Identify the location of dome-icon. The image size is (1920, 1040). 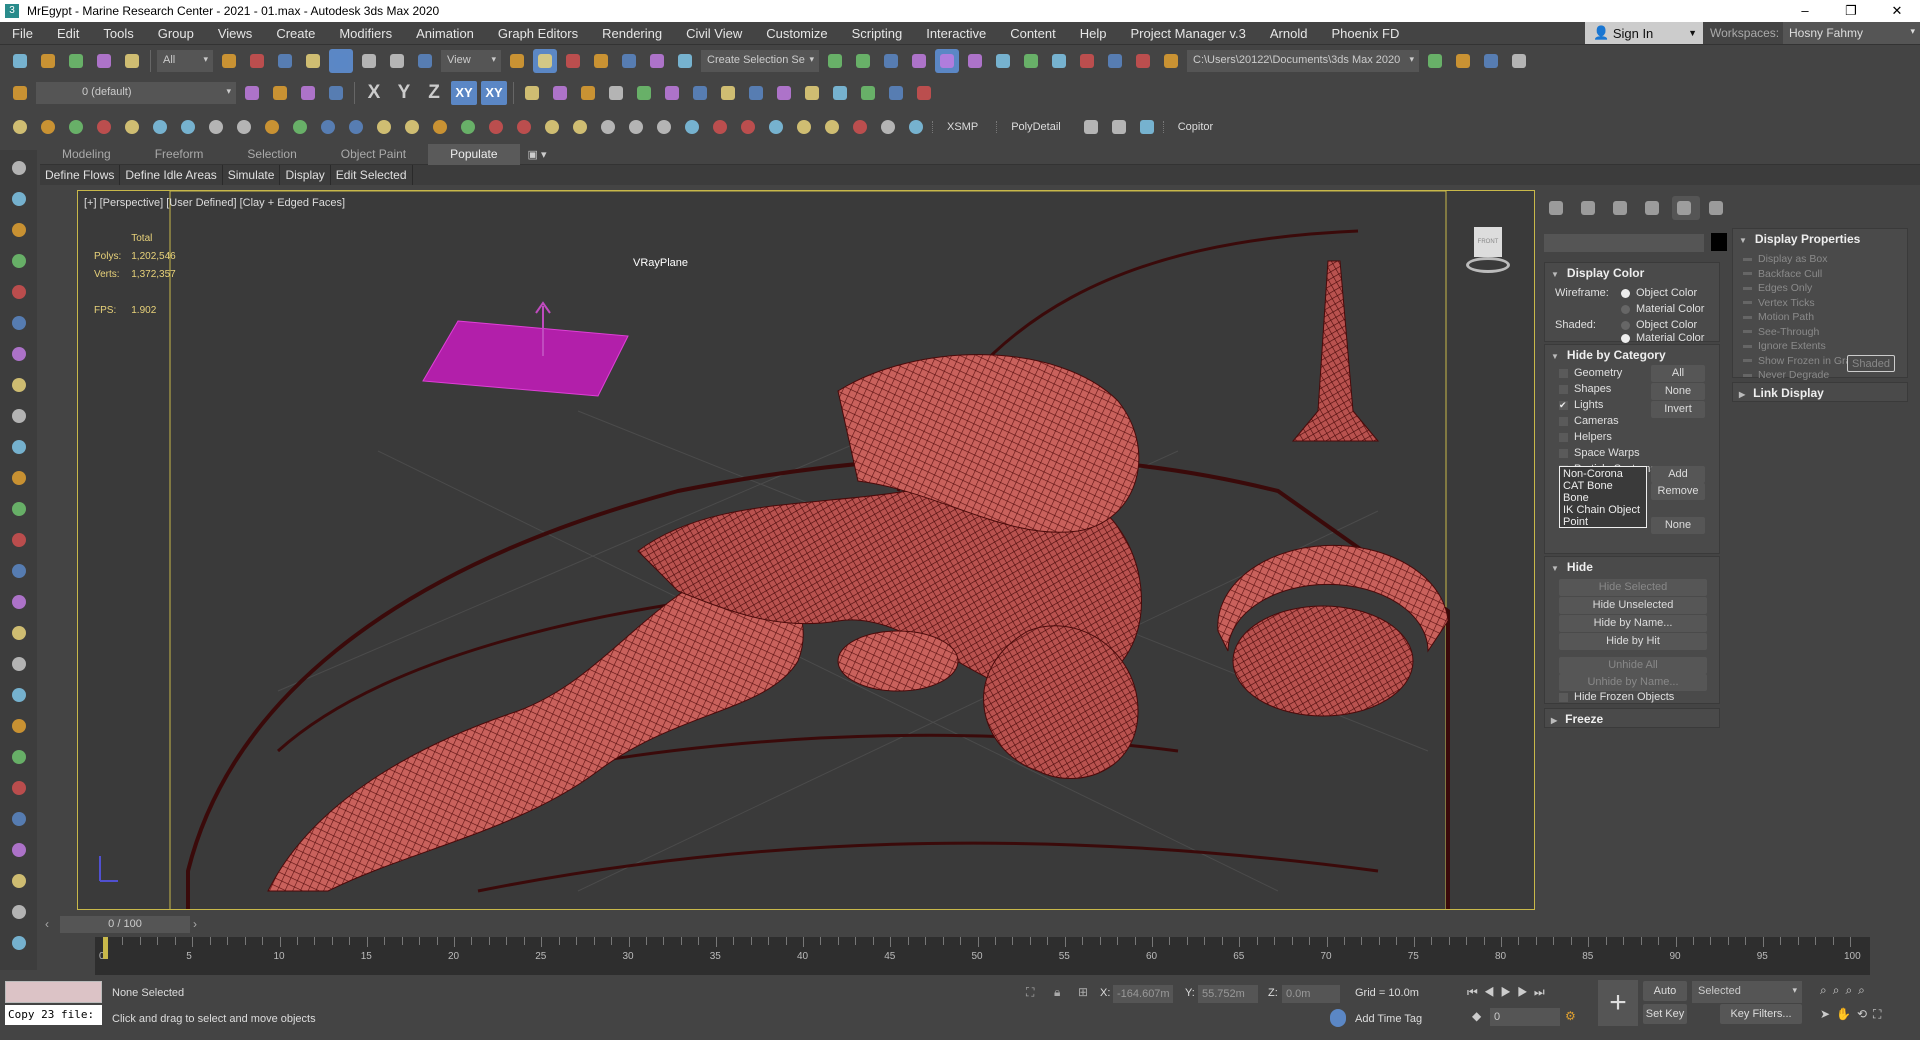
(19, 478).